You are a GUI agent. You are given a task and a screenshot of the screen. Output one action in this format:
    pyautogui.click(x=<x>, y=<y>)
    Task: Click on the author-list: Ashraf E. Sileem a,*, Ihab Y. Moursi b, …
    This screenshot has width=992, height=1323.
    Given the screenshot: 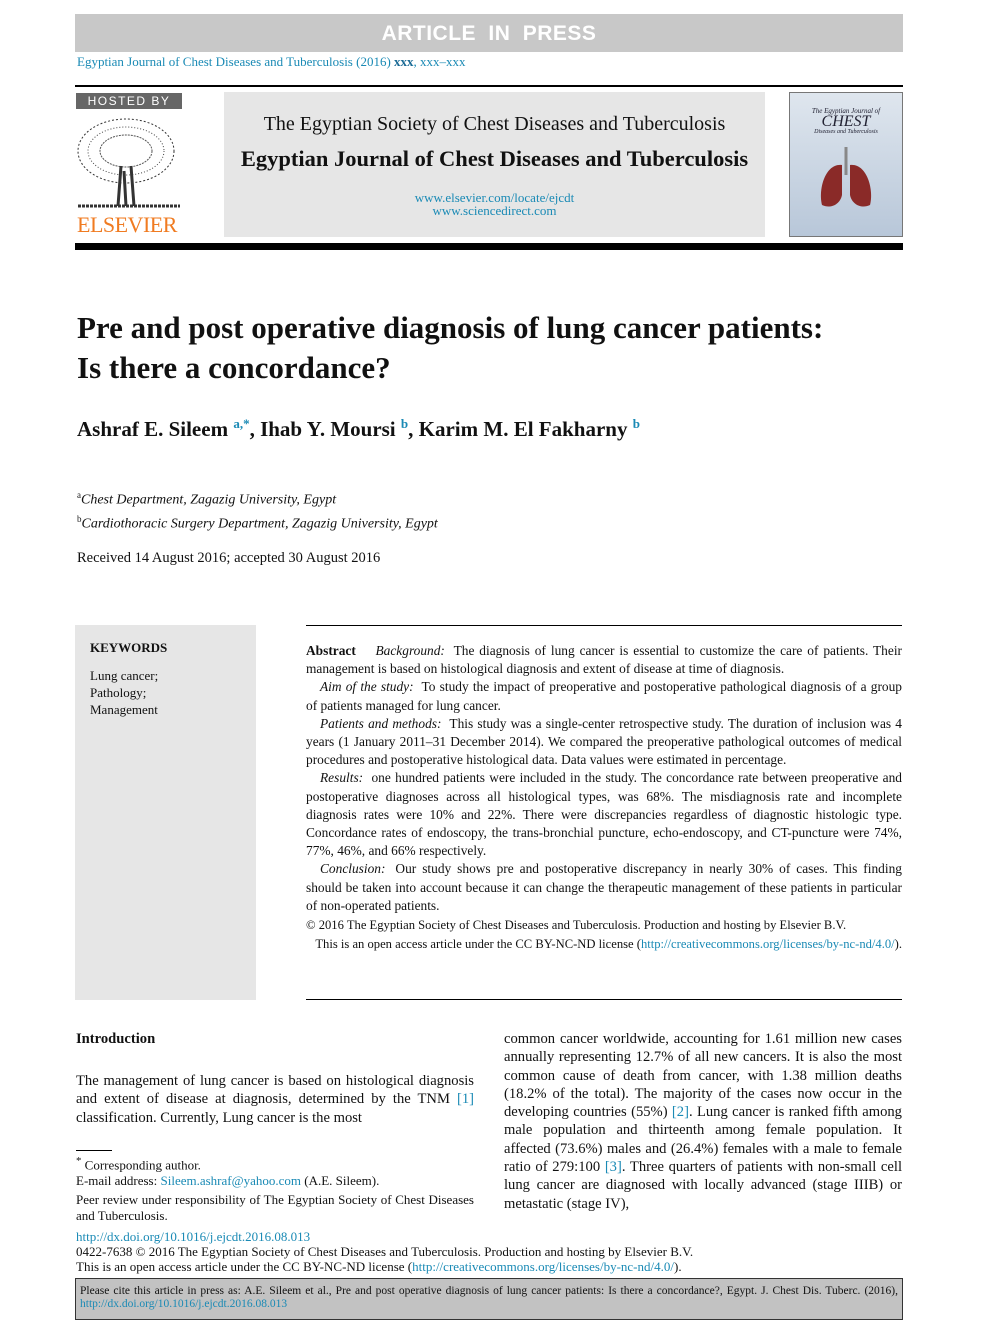 What is the action you would take?
    pyautogui.click(x=358, y=428)
    